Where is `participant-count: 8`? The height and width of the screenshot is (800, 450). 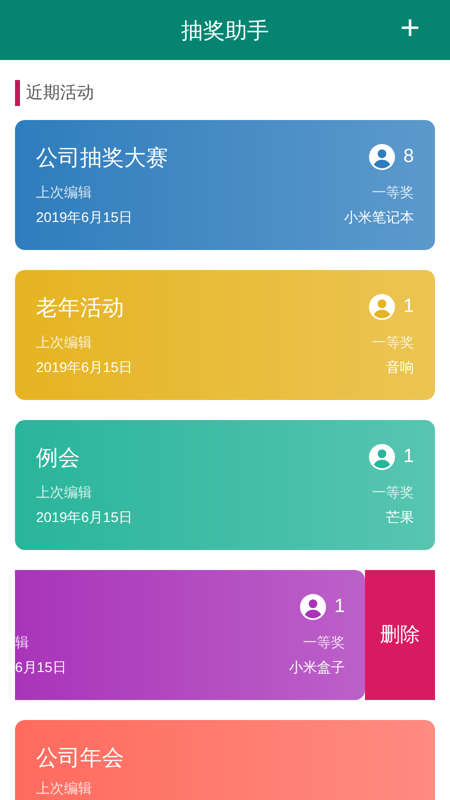
participant-count: 8 is located at coordinates (408, 156).